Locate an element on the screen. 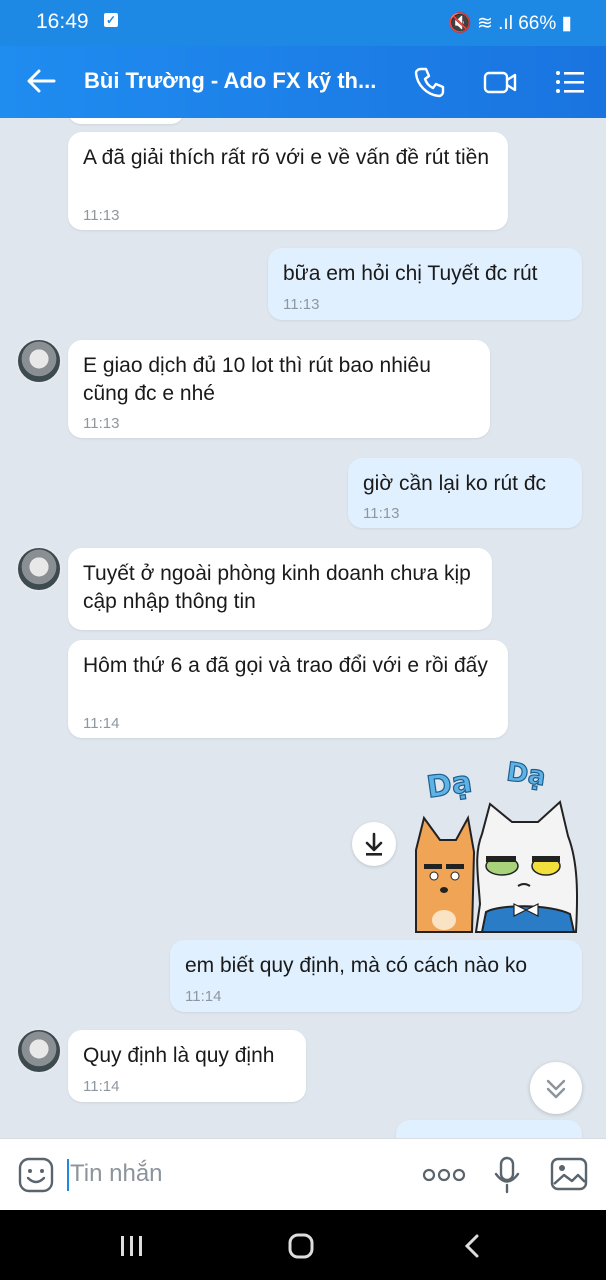 This screenshot has width=606, height=1280. message-bubble-sent: giờ cần lại ko rút đc 11:13 is located at coordinates (465, 493).